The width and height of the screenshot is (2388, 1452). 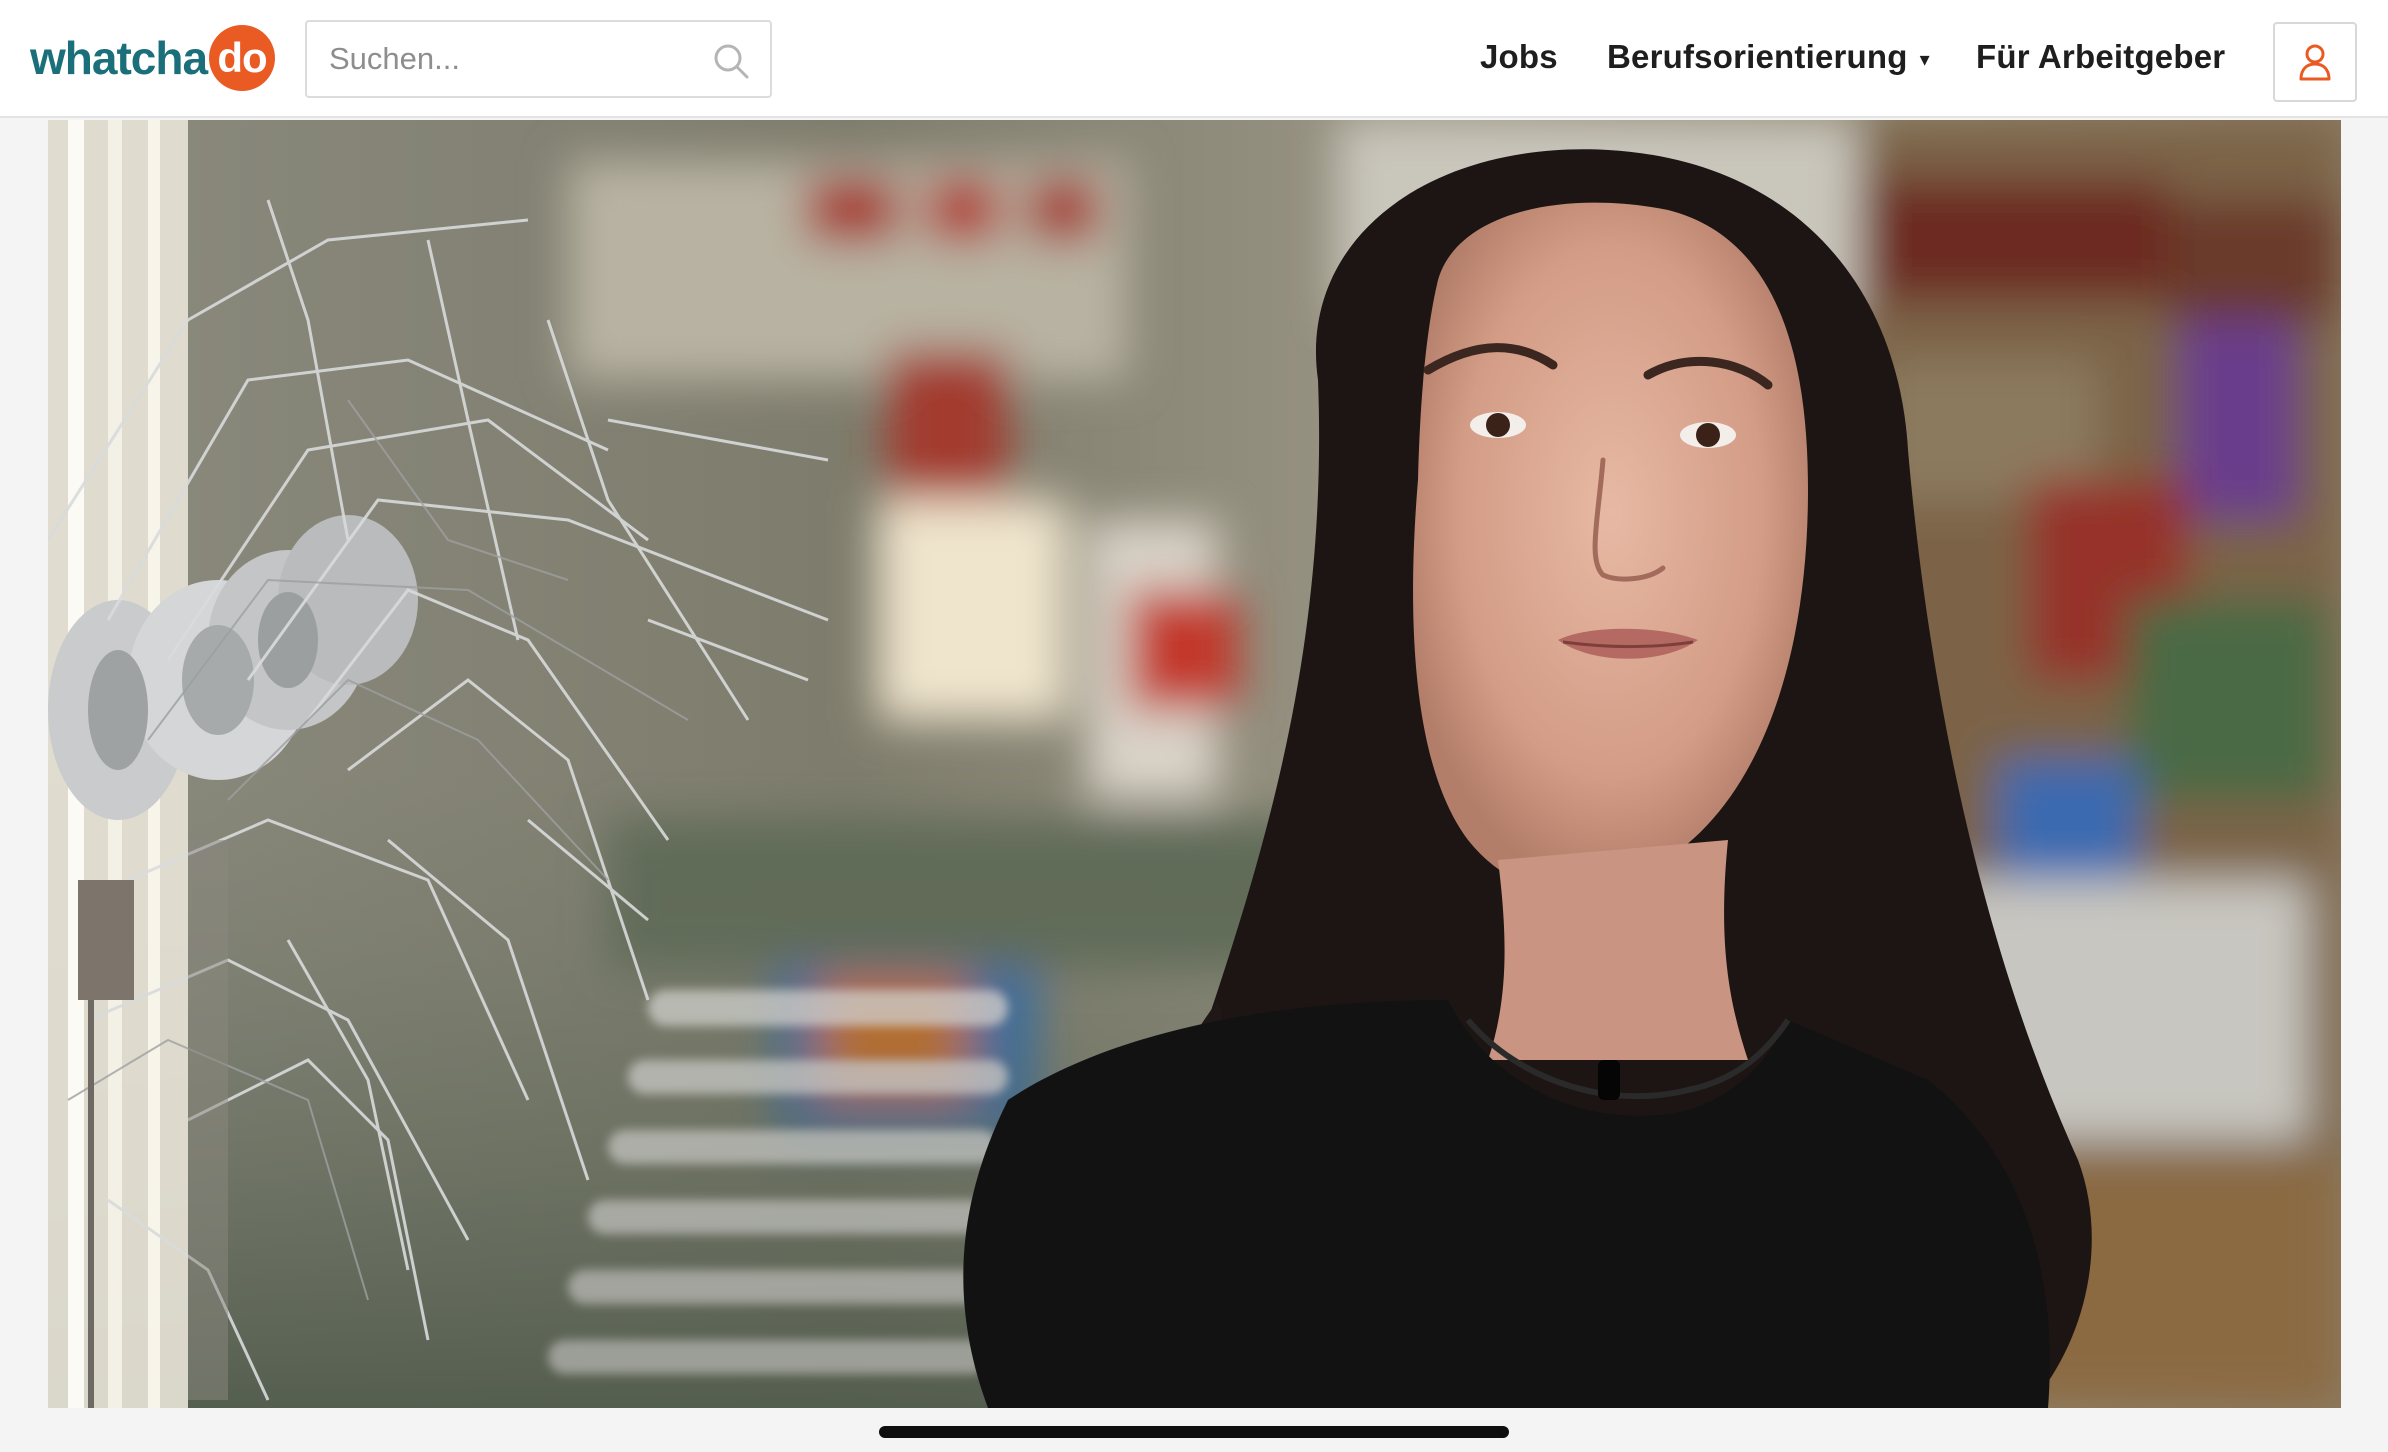 What do you see at coordinates (2100, 57) in the screenshot?
I see `nav-fuer-arbeitgeber: Für Arbeitgeber` at bounding box center [2100, 57].